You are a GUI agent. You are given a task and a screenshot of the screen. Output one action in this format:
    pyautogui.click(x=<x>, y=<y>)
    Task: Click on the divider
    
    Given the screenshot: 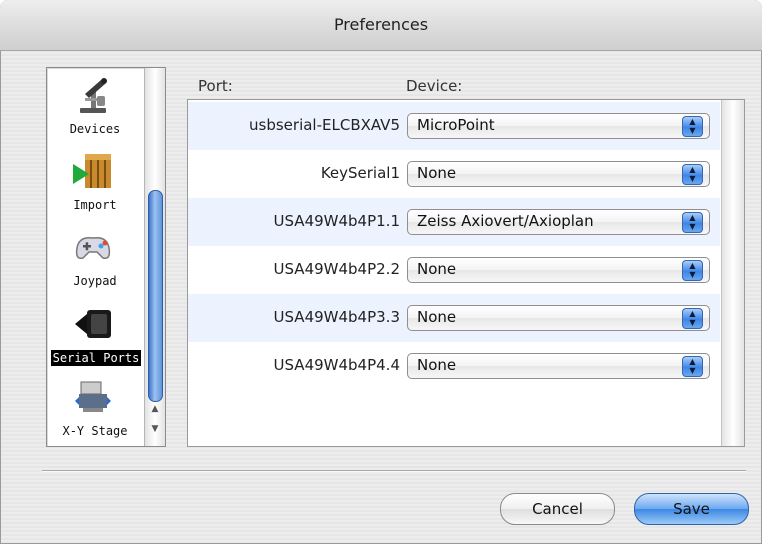 What is the action you would take?
    pyautogui.click(x=394, y=471)
    